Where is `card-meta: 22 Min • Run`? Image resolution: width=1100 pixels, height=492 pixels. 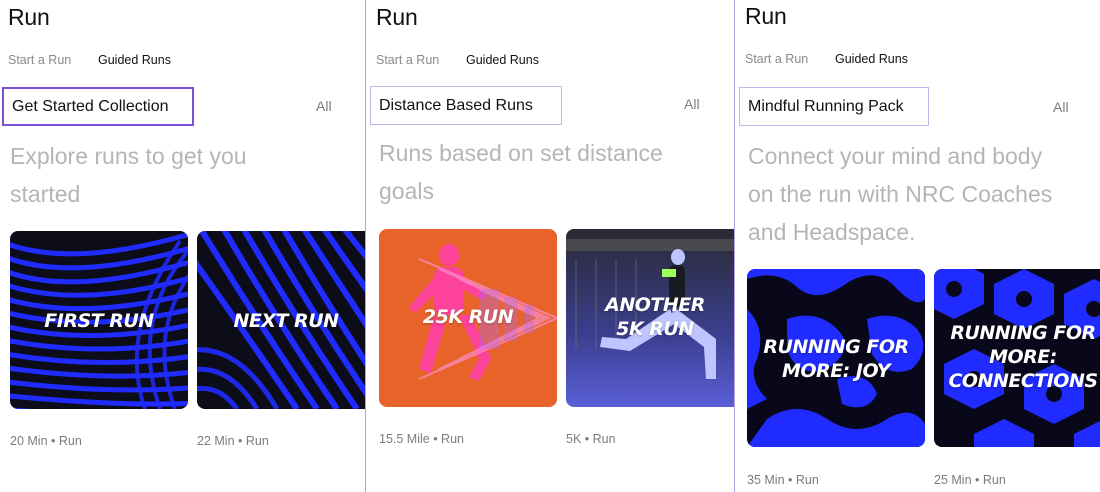
card-meta: 22 Min • Run is located at coordinates (233, 441).